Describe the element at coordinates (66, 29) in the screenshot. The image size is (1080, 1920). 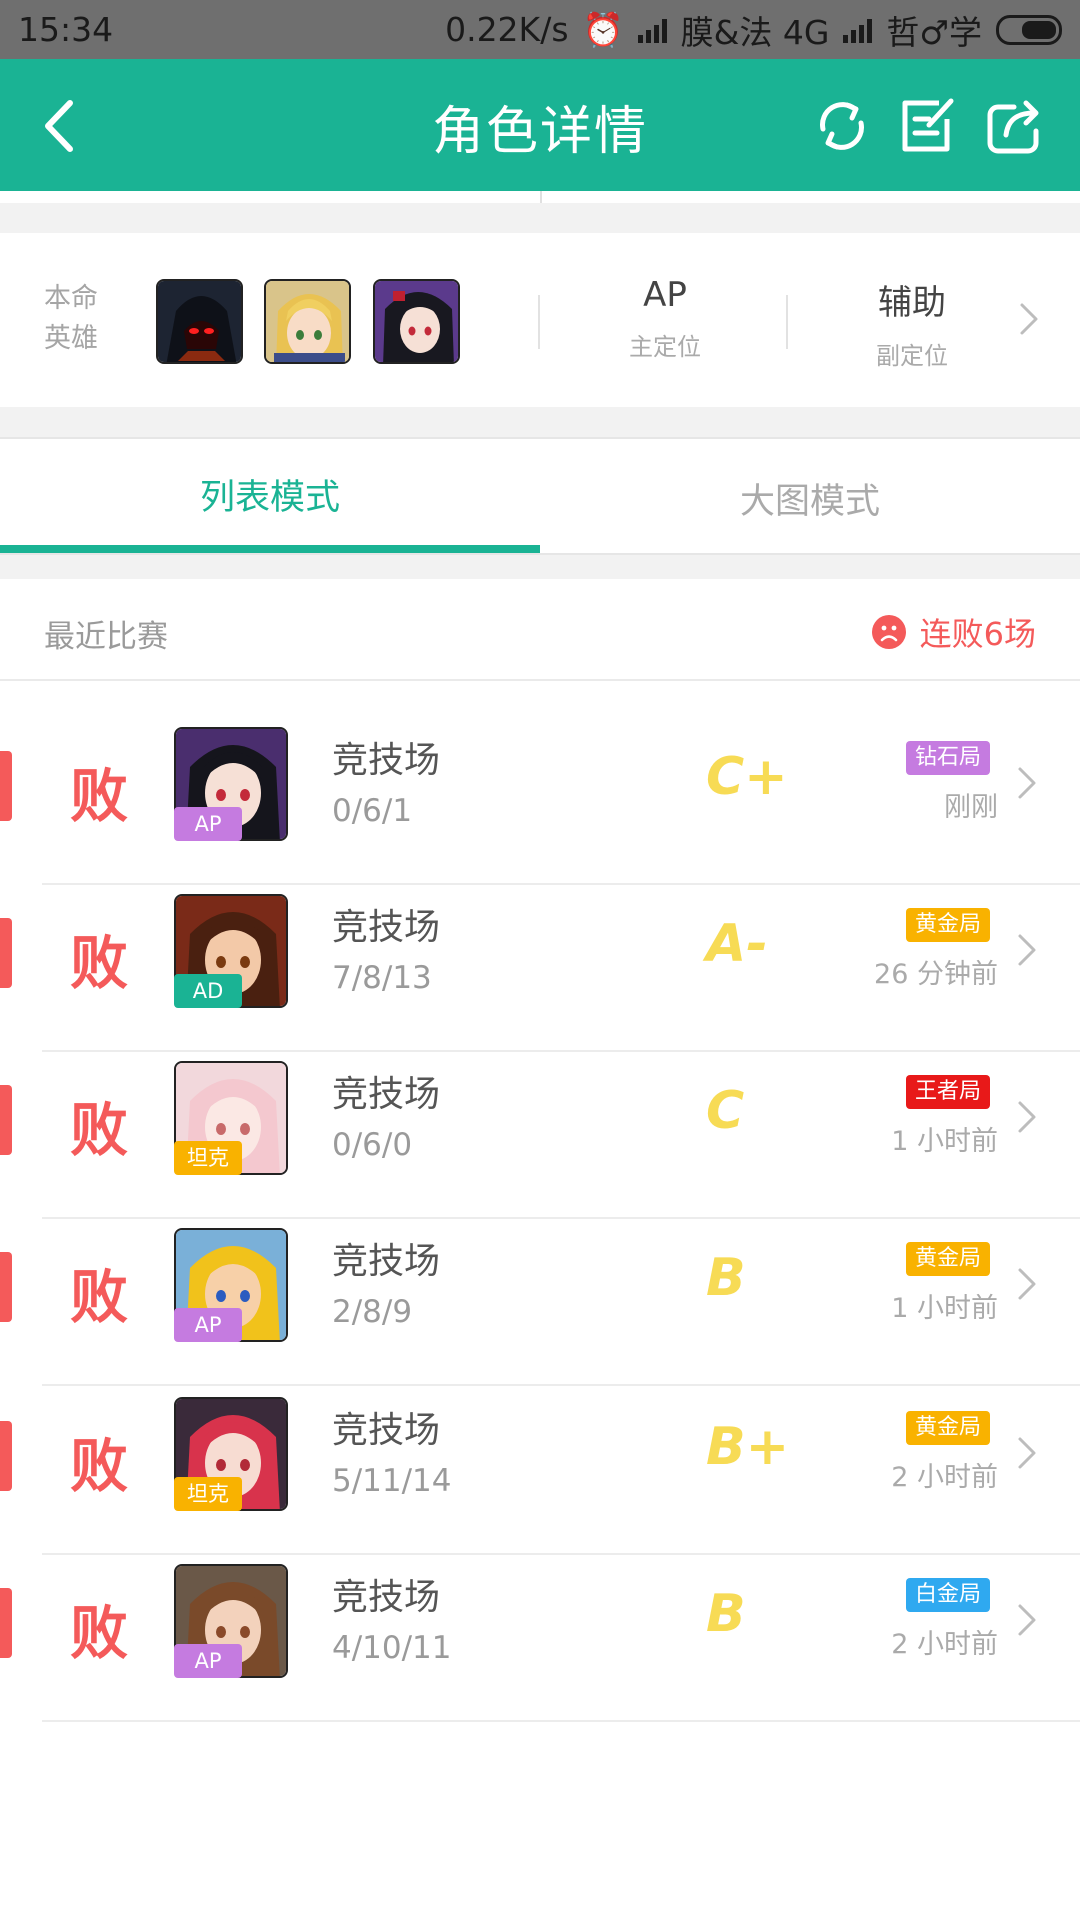
I see `status-time: 15:34` at that location.